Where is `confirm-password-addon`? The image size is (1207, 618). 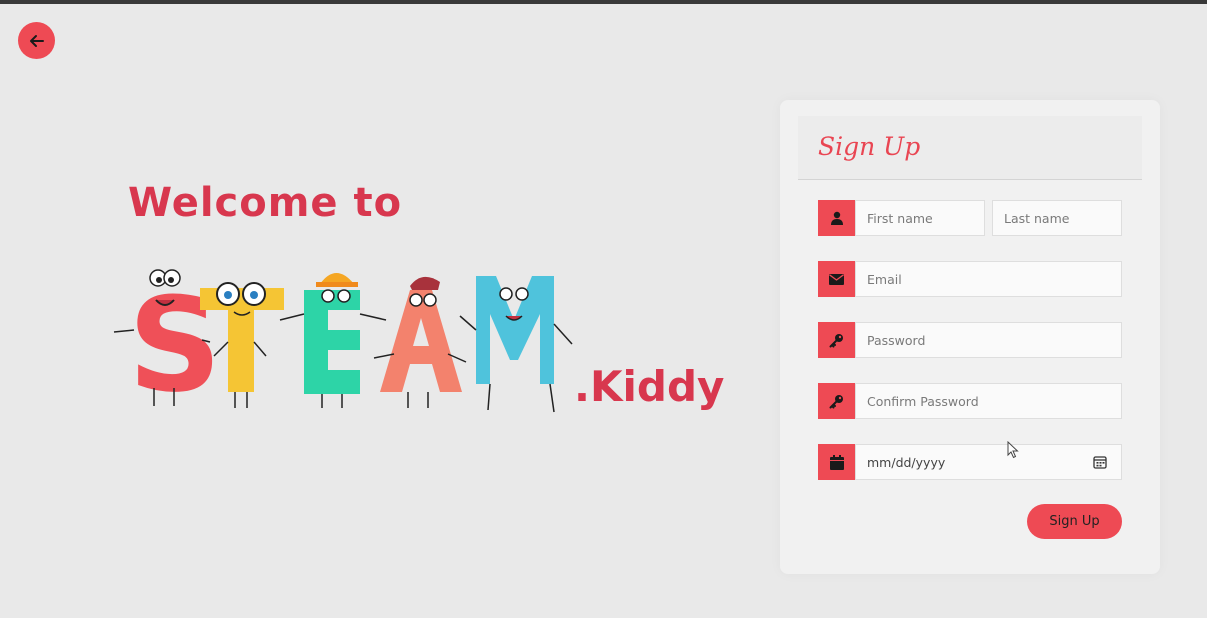 confirm-password-addon is located at coordinates (836, 401).